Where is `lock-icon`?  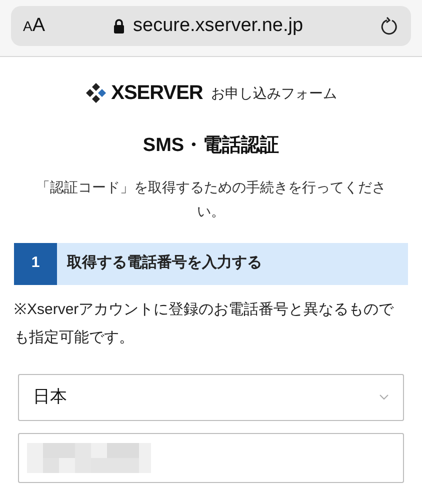 lock-icon is located at coordinates (119, 26).